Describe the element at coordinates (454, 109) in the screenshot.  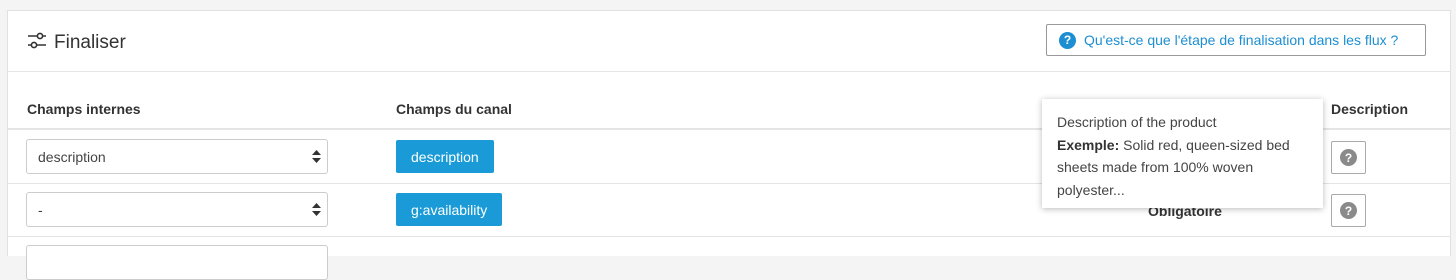
I see `column-header-channel: Champs du canal` at that location.